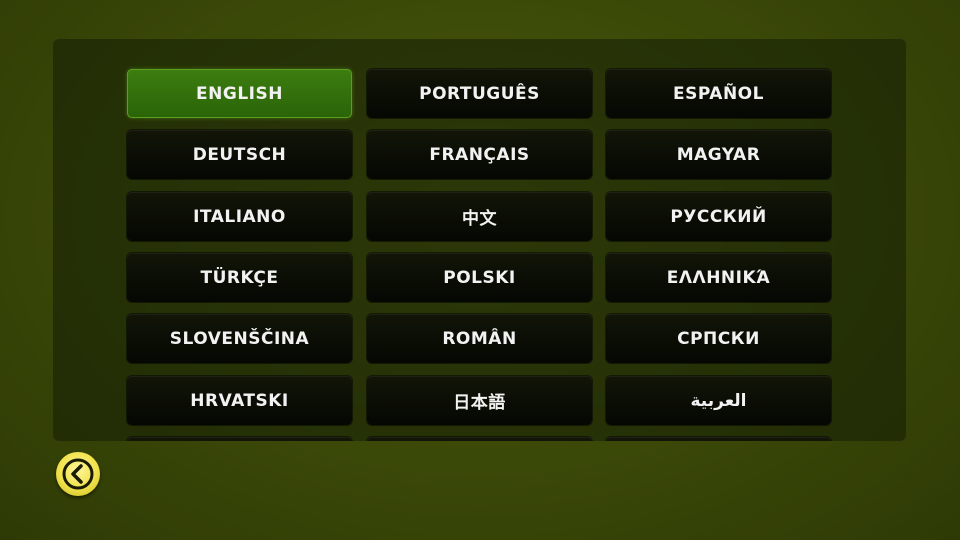 The width and height of the screenshot is (960, 540). I want to click on language-label: MAGYAR, so click(718, 154).